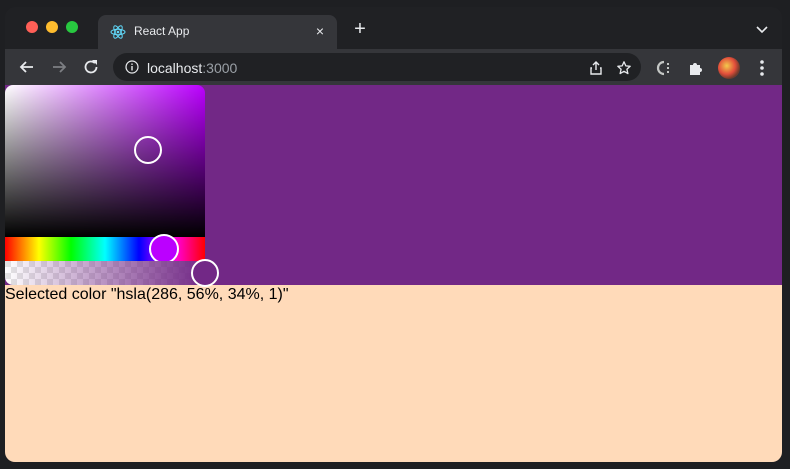 This screenshot has width=790, height=469. Describe the element at coordinates (32, 27) in the screenshot. I see `close-window-button` at that location.